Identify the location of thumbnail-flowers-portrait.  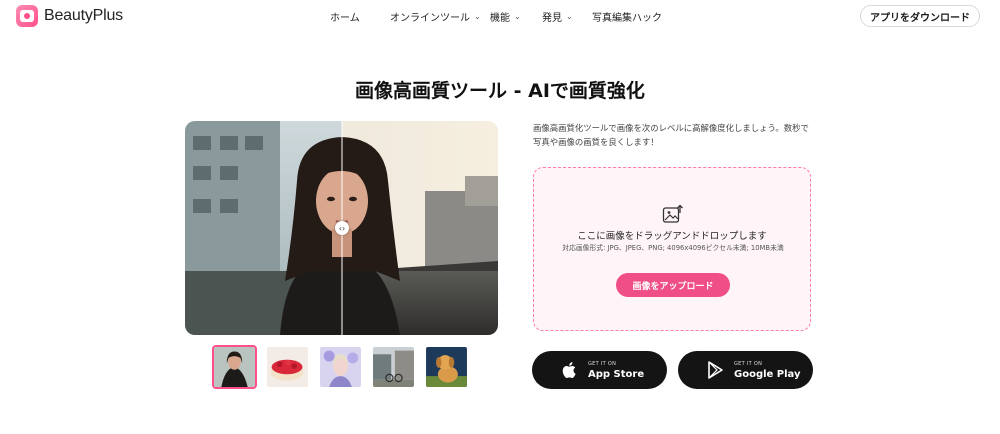
(340, 367).